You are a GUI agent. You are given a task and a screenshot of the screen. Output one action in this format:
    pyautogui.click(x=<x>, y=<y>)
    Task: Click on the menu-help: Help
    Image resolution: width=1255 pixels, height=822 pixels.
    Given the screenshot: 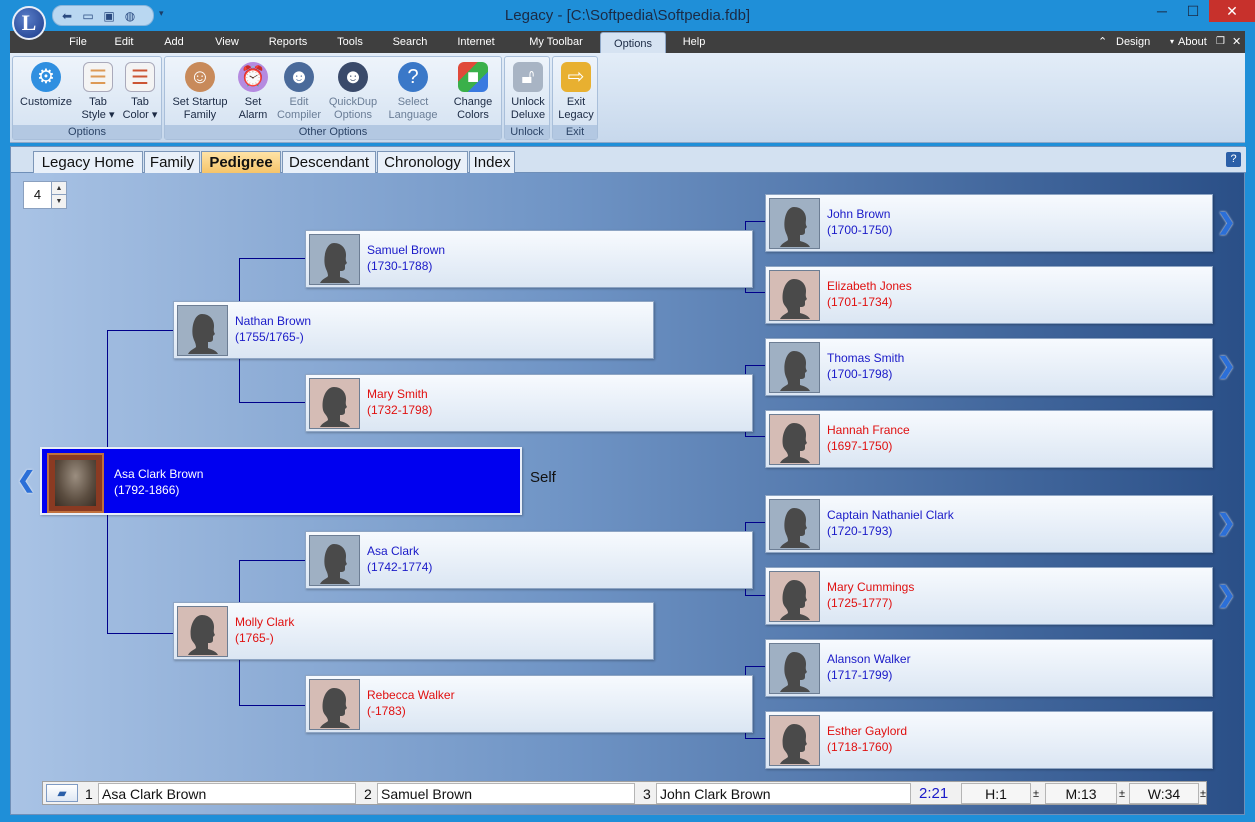 What is the action you would take?
    pyautogui.click(x=694, y=42)
    